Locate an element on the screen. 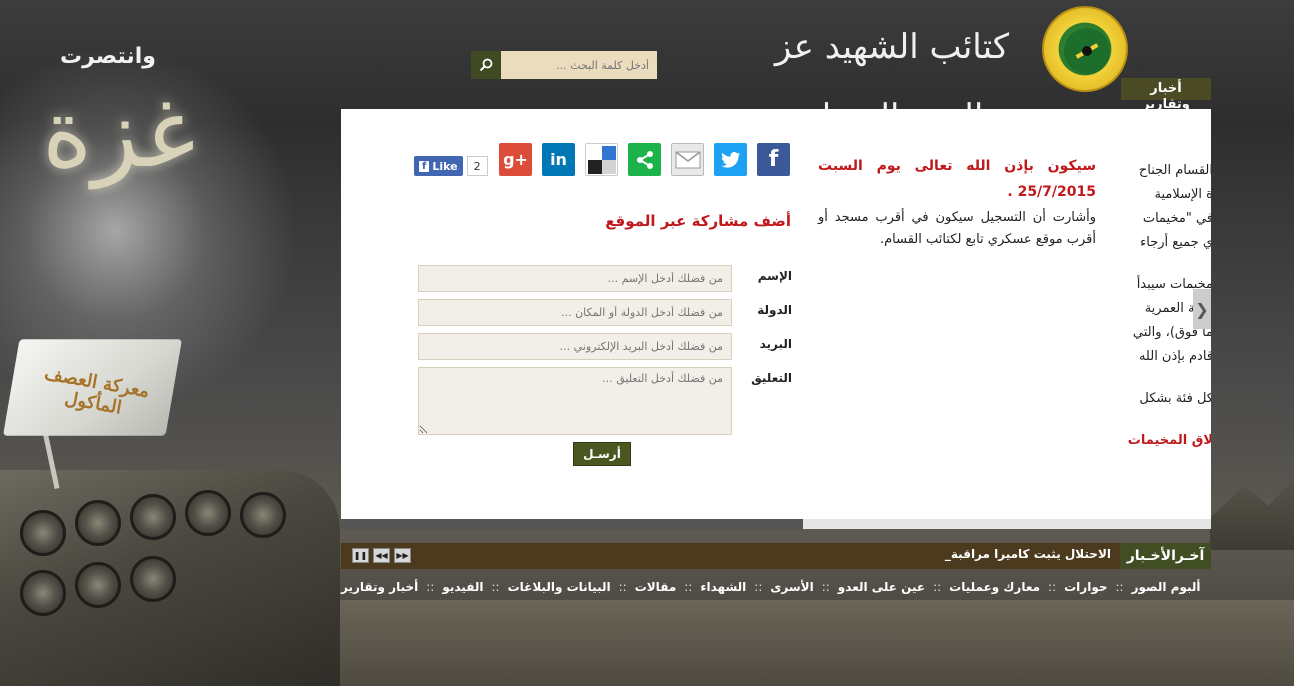 The height and width of the screenshot is (686, 1294). side-article-line: ة الإسلامية is located at coordinates (1182, 194).